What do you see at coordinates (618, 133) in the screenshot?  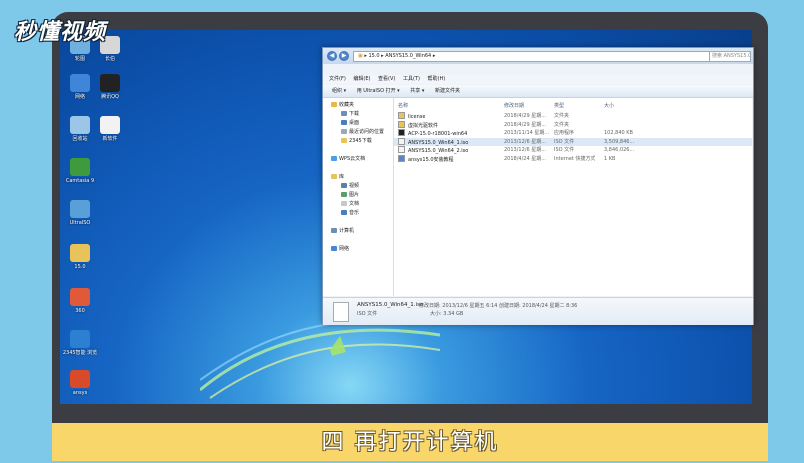 I see `file-size: 102,840 KB` at bounding box center [618, 133].